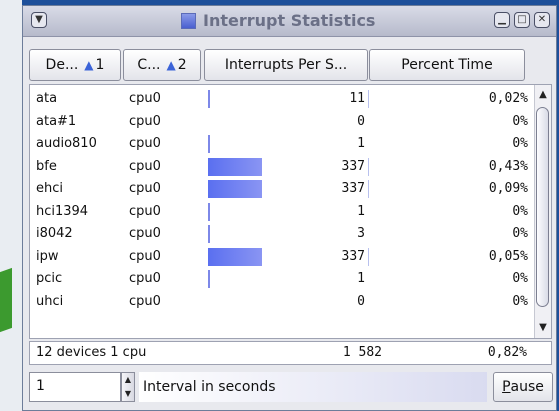 This screenshot has height=411, width=559. What do you see at coordinates (54, 233) in the screenshot?
I see `device-name: i8042` at bounding box center [54, 233].